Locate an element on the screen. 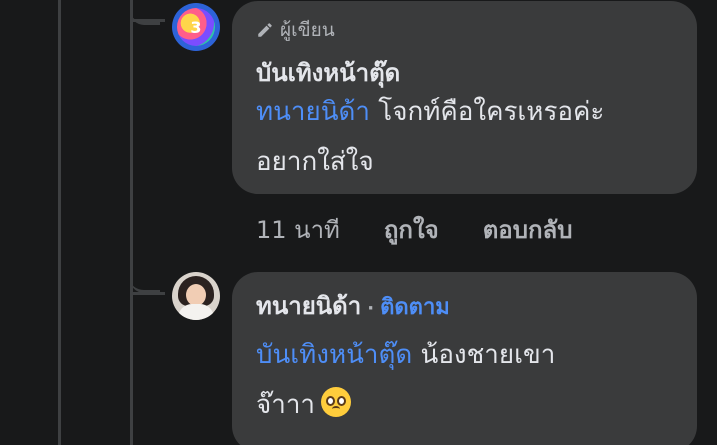 This screenshot has height=445, width=717. mention-link: ทนายนิด้า is located at coordinates (313, 112).